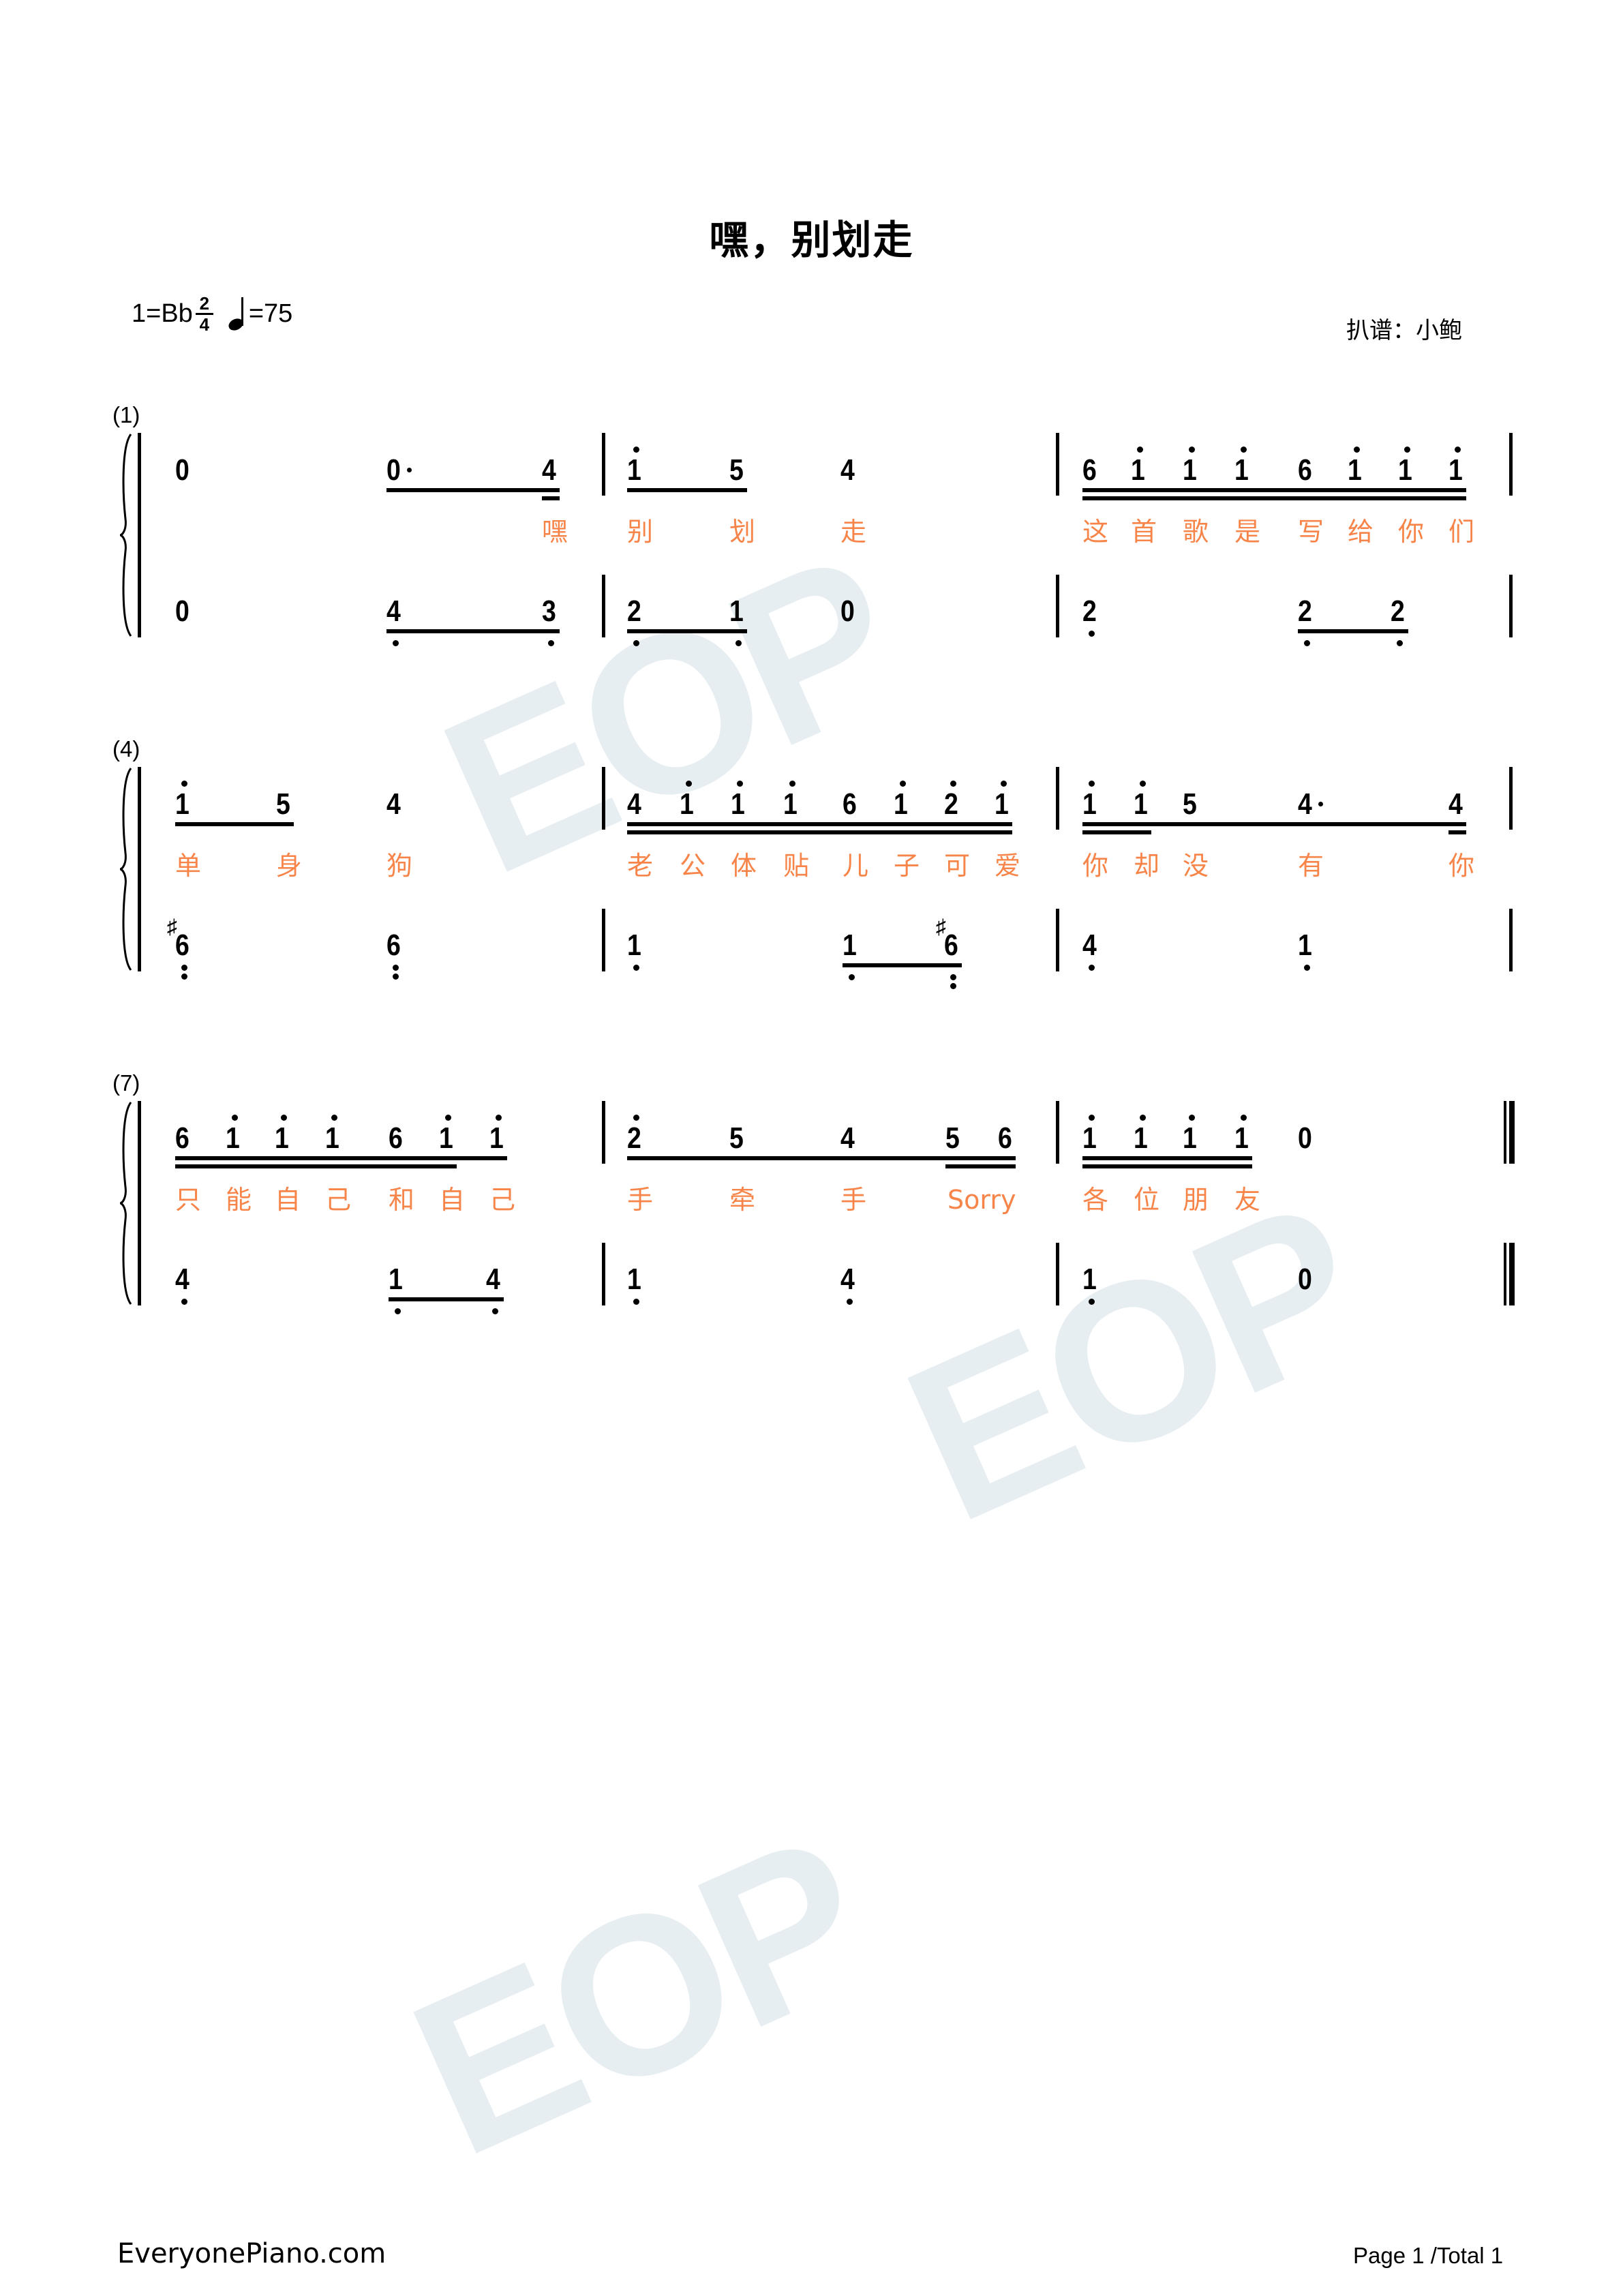 The image size is (1623, 2296). Describe the element at coordinates (742, 1200) in the screenshot. I see `lyric-syllable: 牵` at that location.